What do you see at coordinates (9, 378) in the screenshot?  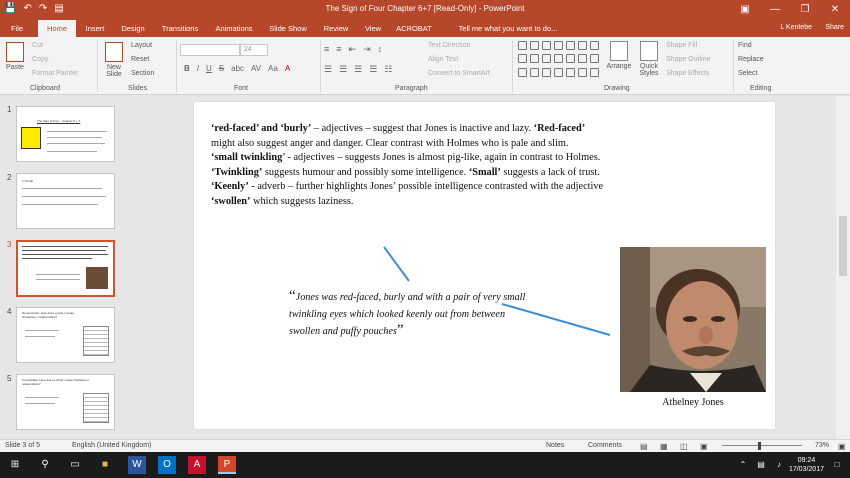 I see `thumbnail-number: 5` at bounding box center [9, 378].